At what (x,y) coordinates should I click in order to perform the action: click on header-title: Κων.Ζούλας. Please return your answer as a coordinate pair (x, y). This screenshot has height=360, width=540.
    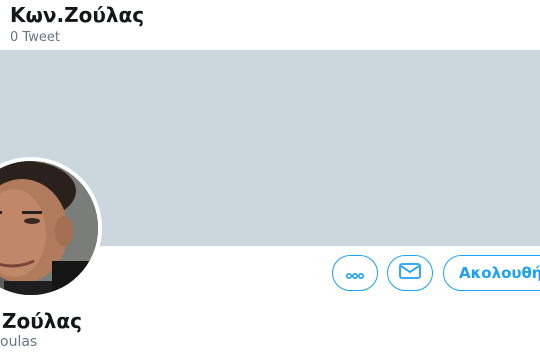
    Looking at the image, I should click on (77, 15).